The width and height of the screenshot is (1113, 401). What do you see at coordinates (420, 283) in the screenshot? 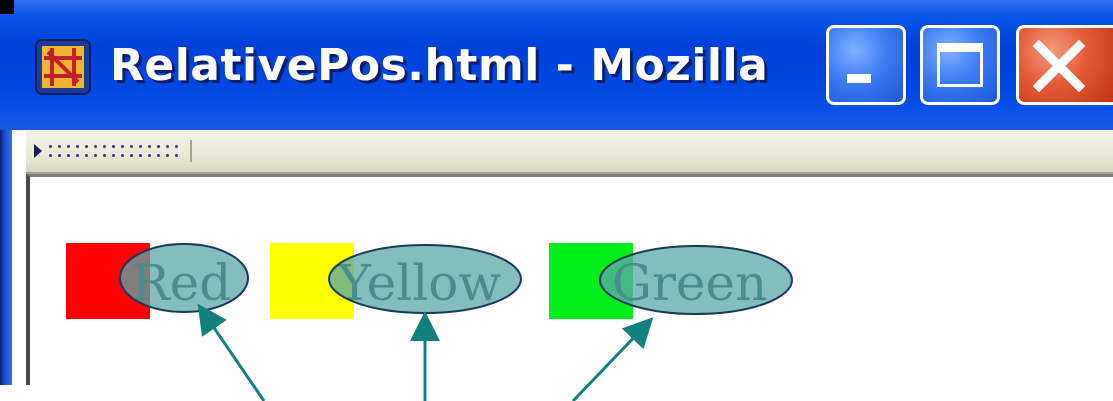
I see `label-yellow: Yellow` at bounding box center [420, 283].